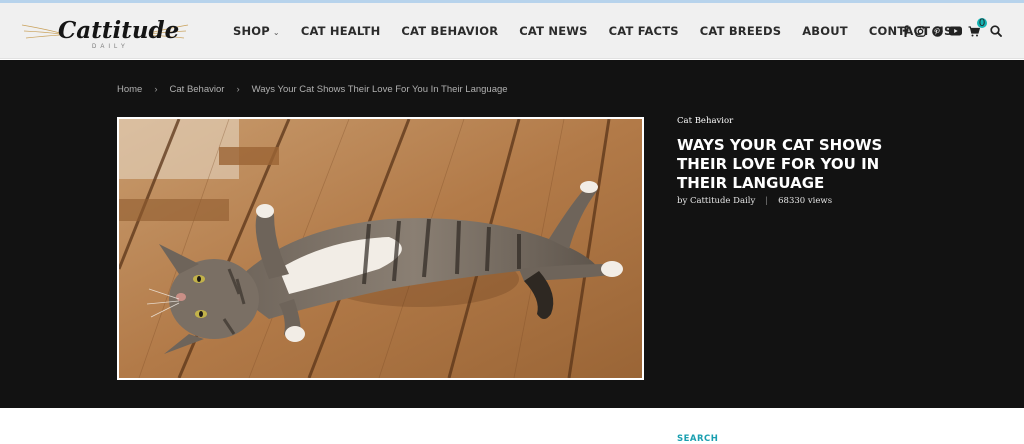  I want to click on instagram-icon, so click(920, 31).